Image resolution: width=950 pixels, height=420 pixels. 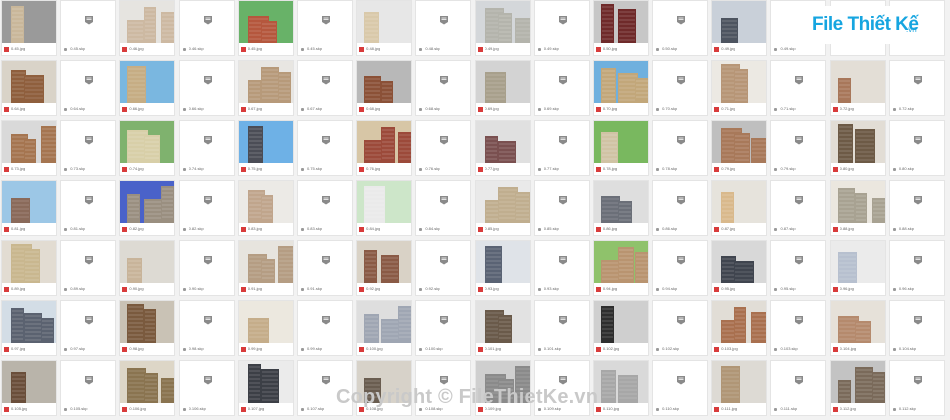 I want to click on model-file-tile: 0.104.skp, so click(x=916, y=328).